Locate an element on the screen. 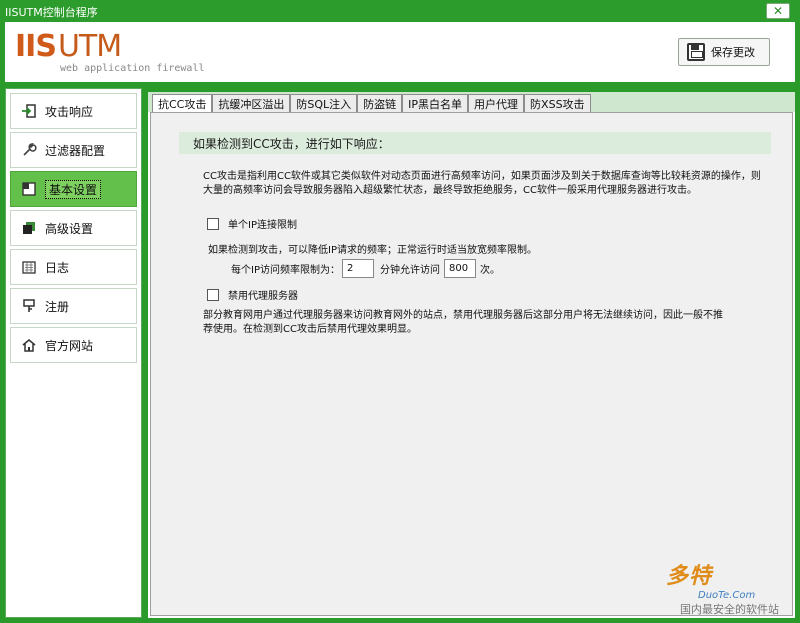 The height and width of the screenshot is (623, 800). rate-limit-row: 每个IP访问频率限制为： 2 分钟允许访问 800 次。 is located at coordinates (365, 268).